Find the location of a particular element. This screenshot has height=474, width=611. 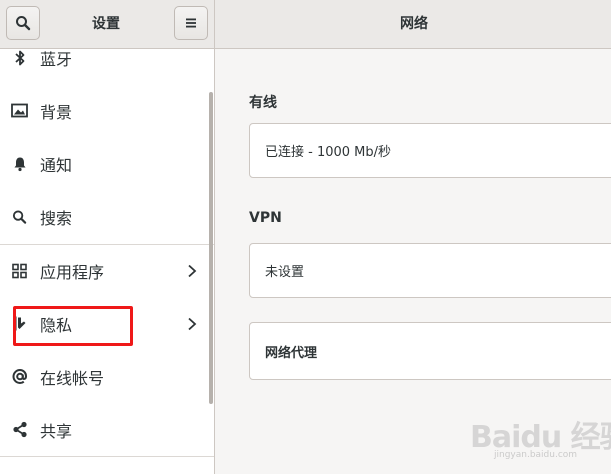

wired-connection-row: 已连接 - 1000 Mb/秒 is located at coordinates (430, 150).